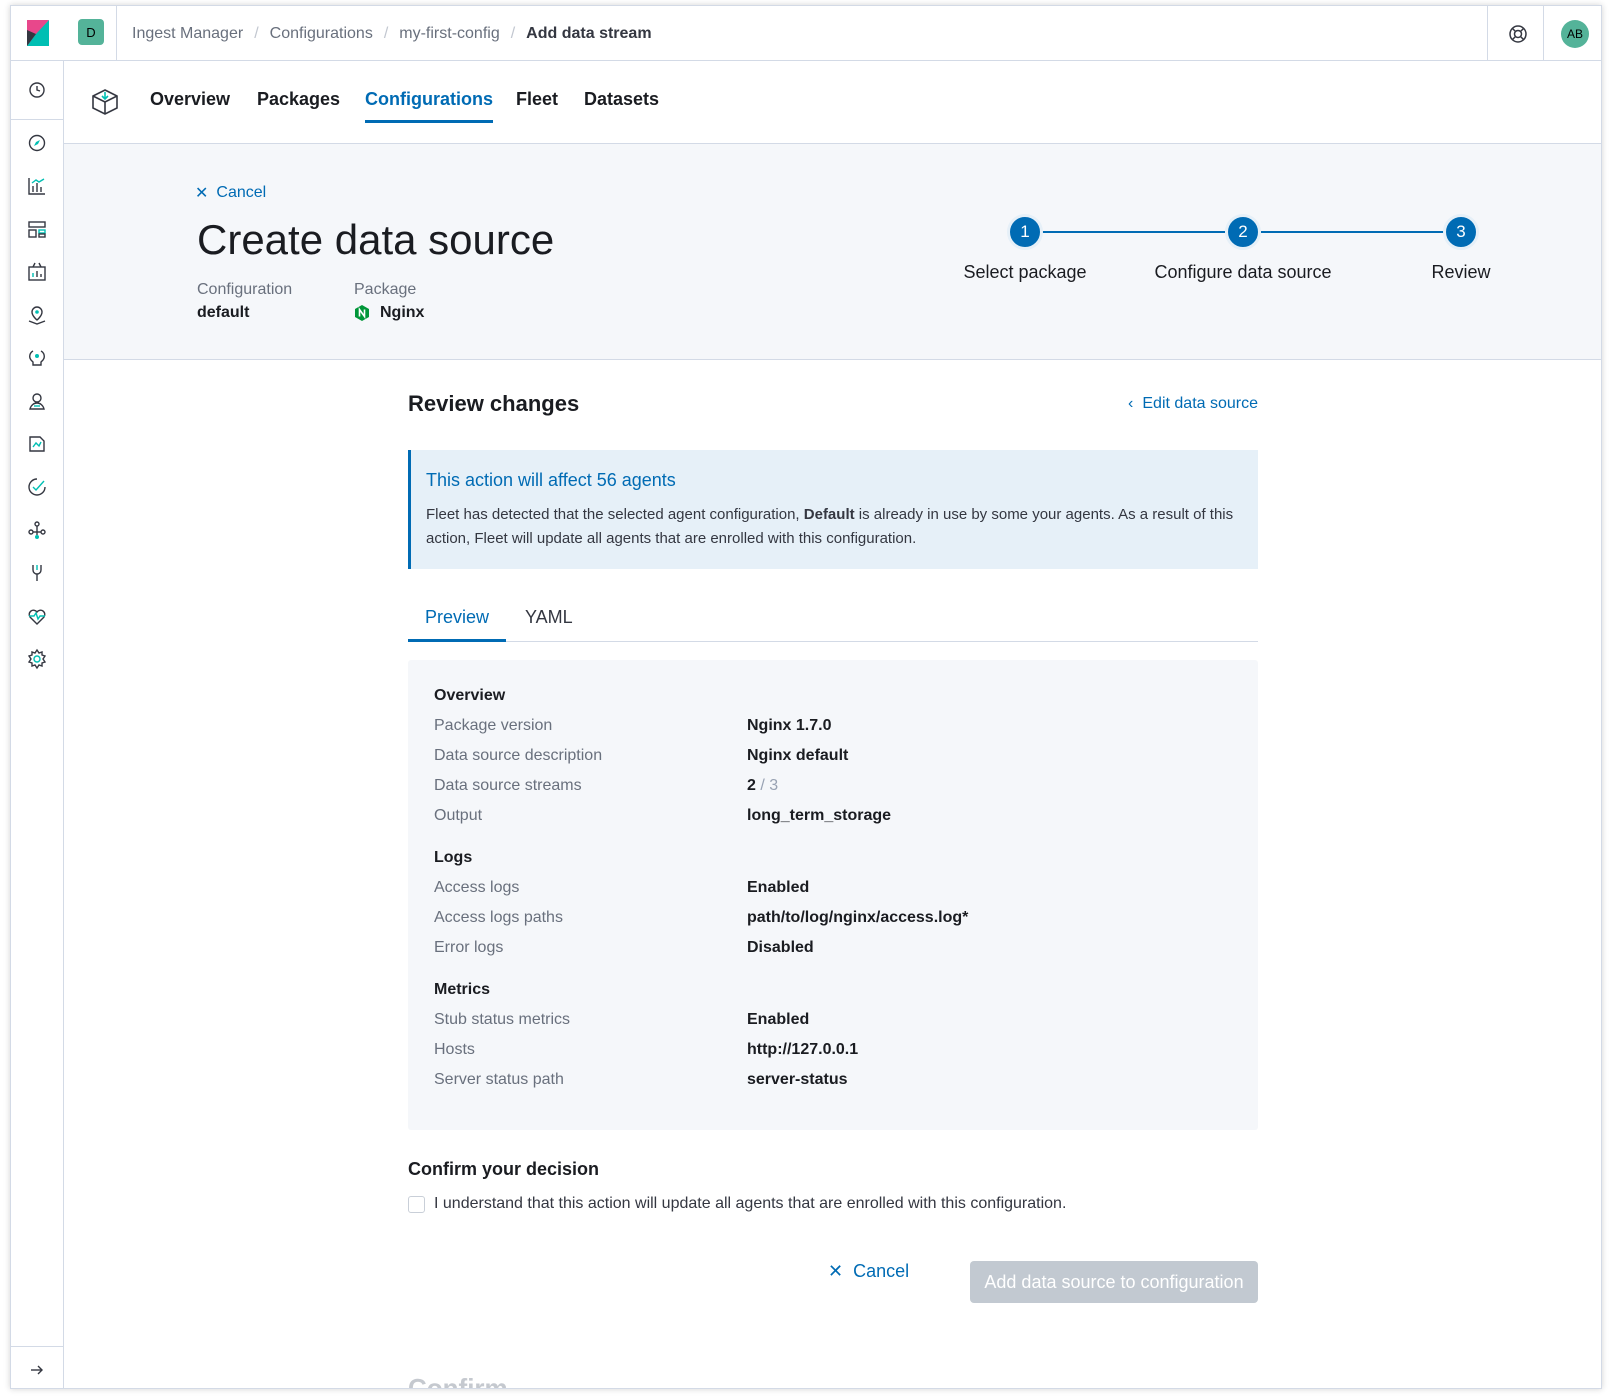 Image resolution: width=1610 pixels, height=1396 pixels. What do you see at coordinates (769, 785) in the screenshot?
I see `streams-total: / 3` at bounding box center [769, 785].